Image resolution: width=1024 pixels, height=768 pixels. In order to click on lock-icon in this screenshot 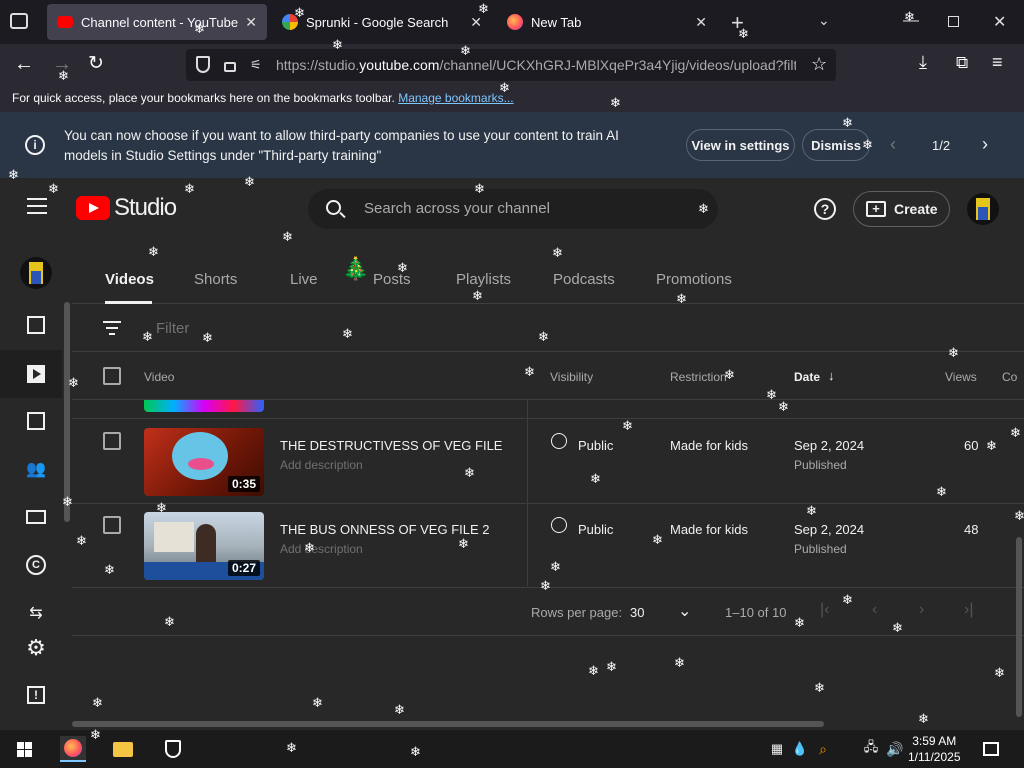, I will do `click(230, 67)`.